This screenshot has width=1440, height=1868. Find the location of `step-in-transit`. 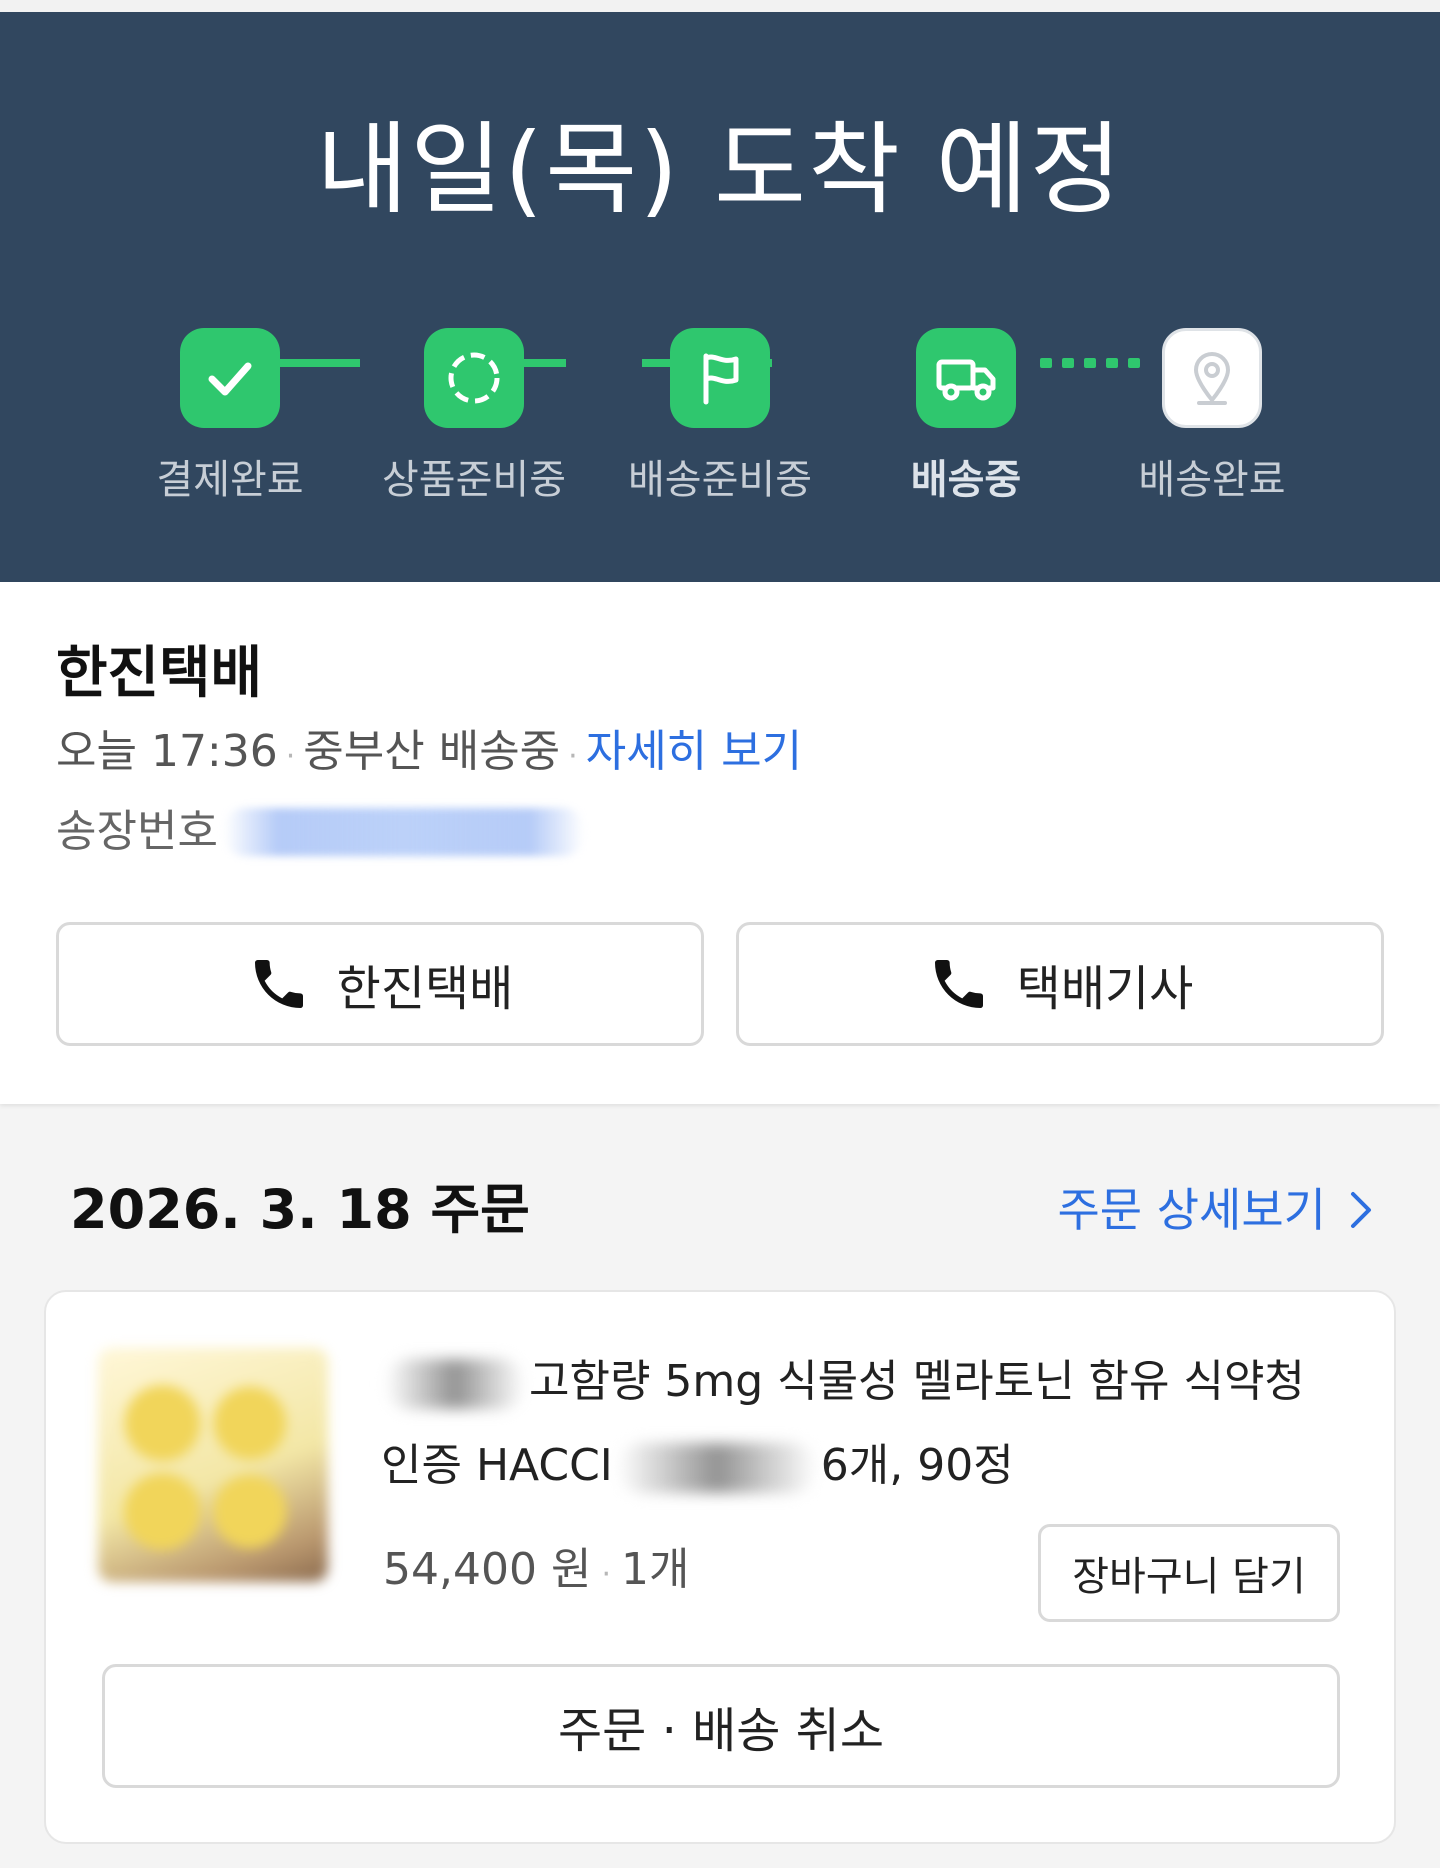

step-in-transit is located at coordinates (966, 378).